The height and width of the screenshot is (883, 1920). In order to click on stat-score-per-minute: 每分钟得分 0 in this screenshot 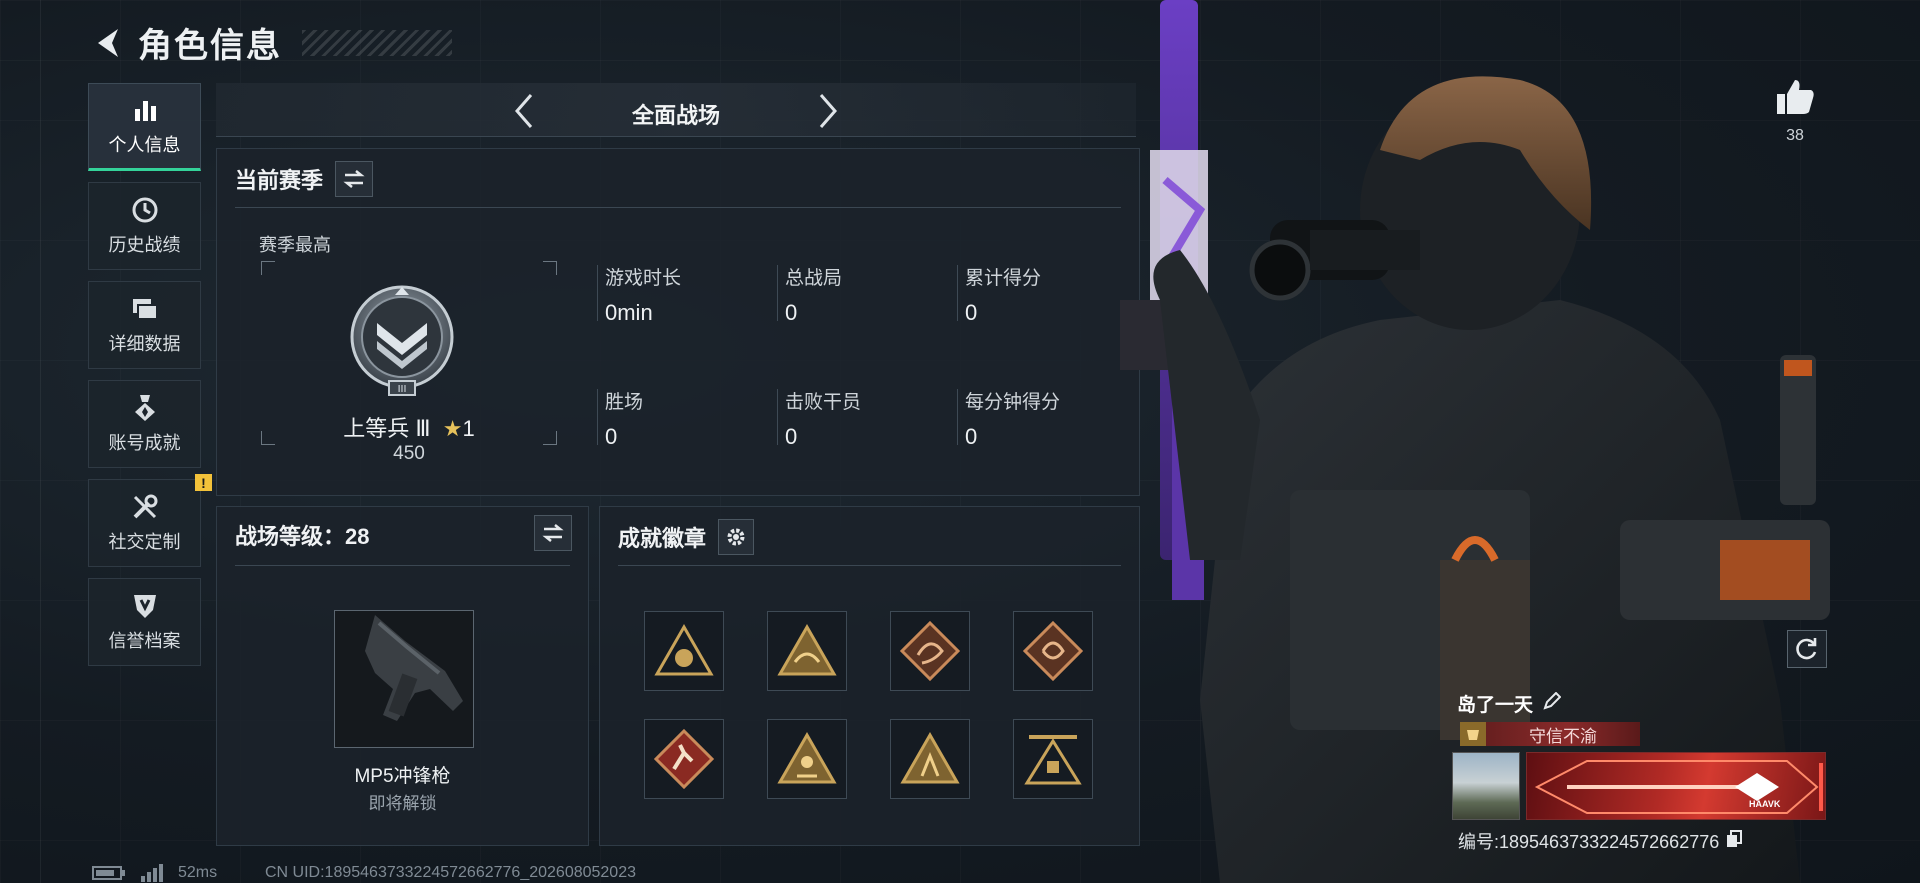, I will do `click(1012, 418)`.